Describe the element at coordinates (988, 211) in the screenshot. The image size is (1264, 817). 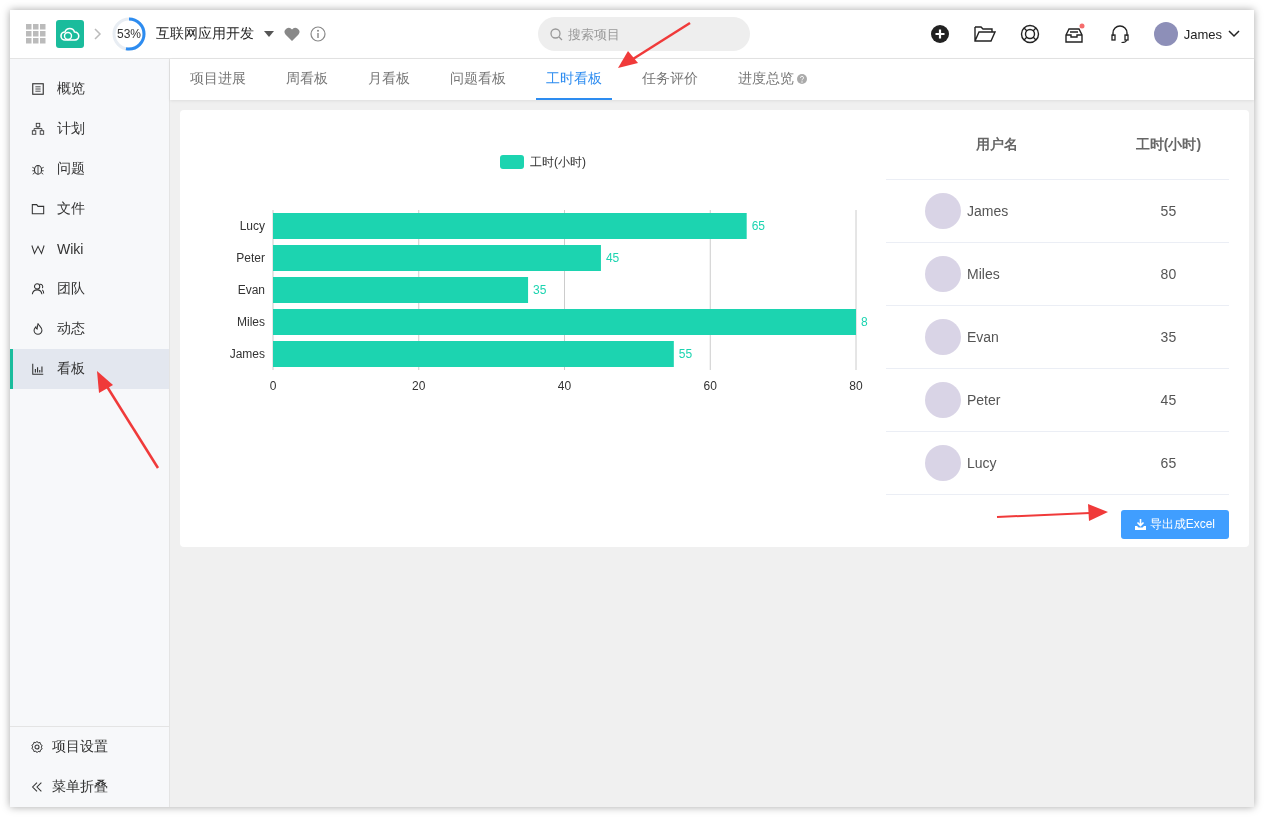
I see `user-name: James` at that location.